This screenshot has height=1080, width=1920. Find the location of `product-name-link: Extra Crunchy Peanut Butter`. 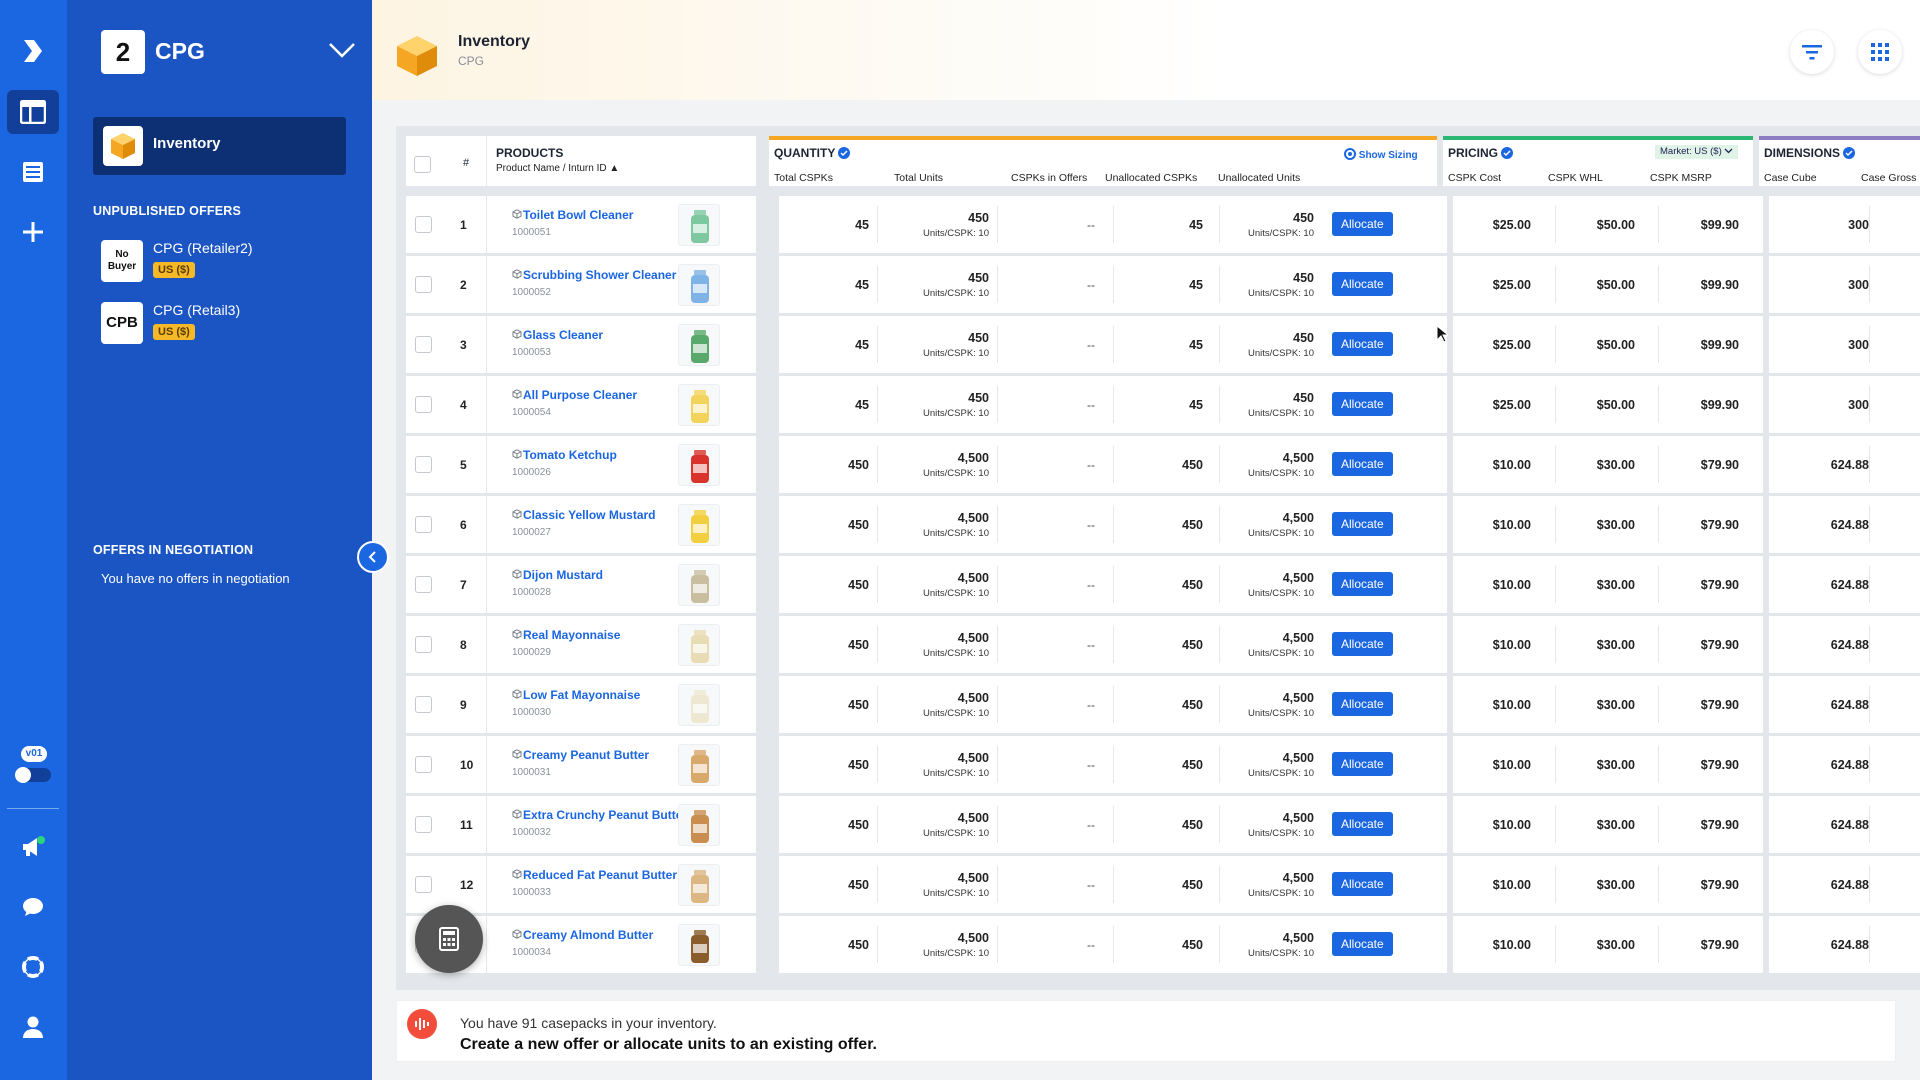

product-name-link: Extra Crunchy Peanut Butter is located at coordinates (605, 815).